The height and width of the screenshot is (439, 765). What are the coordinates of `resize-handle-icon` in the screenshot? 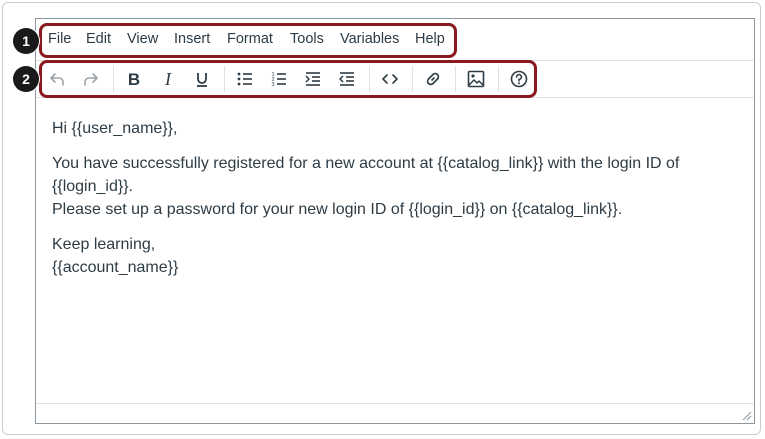 It's located at (747, 416).